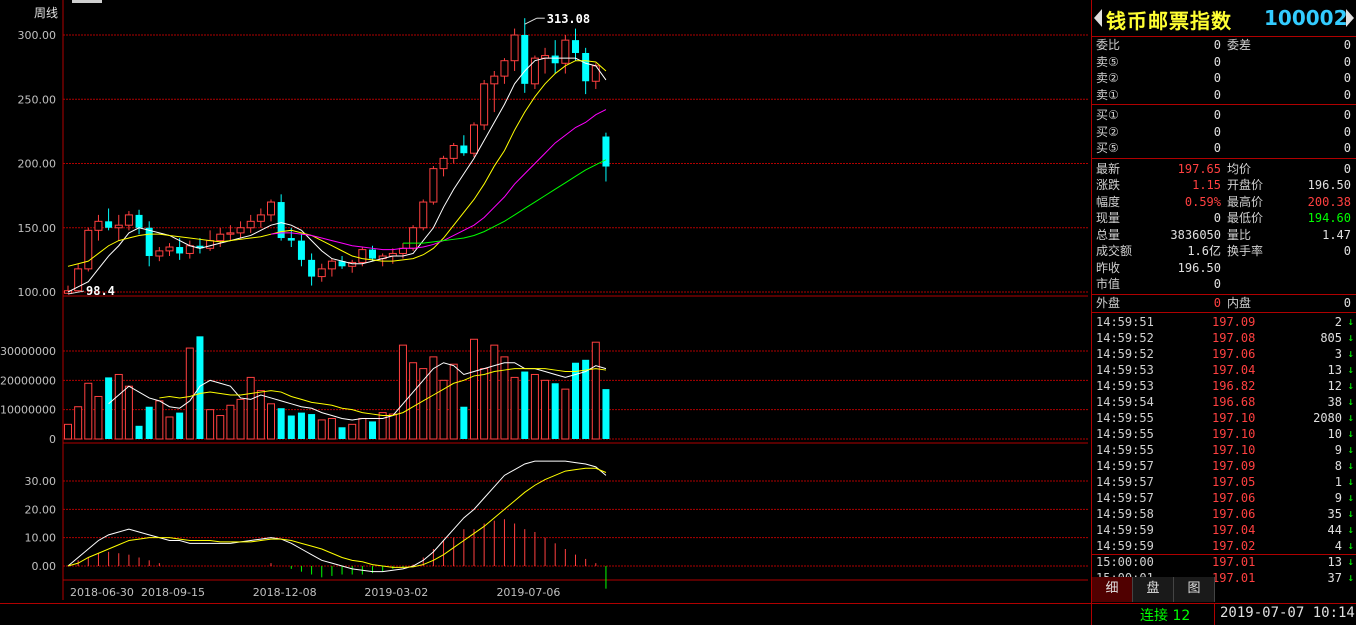 This screenshot has width=1356, height=625. Describe the element at coordinates (1331, 337) in the screenshot. I see `tick-volume: 805` at that location.